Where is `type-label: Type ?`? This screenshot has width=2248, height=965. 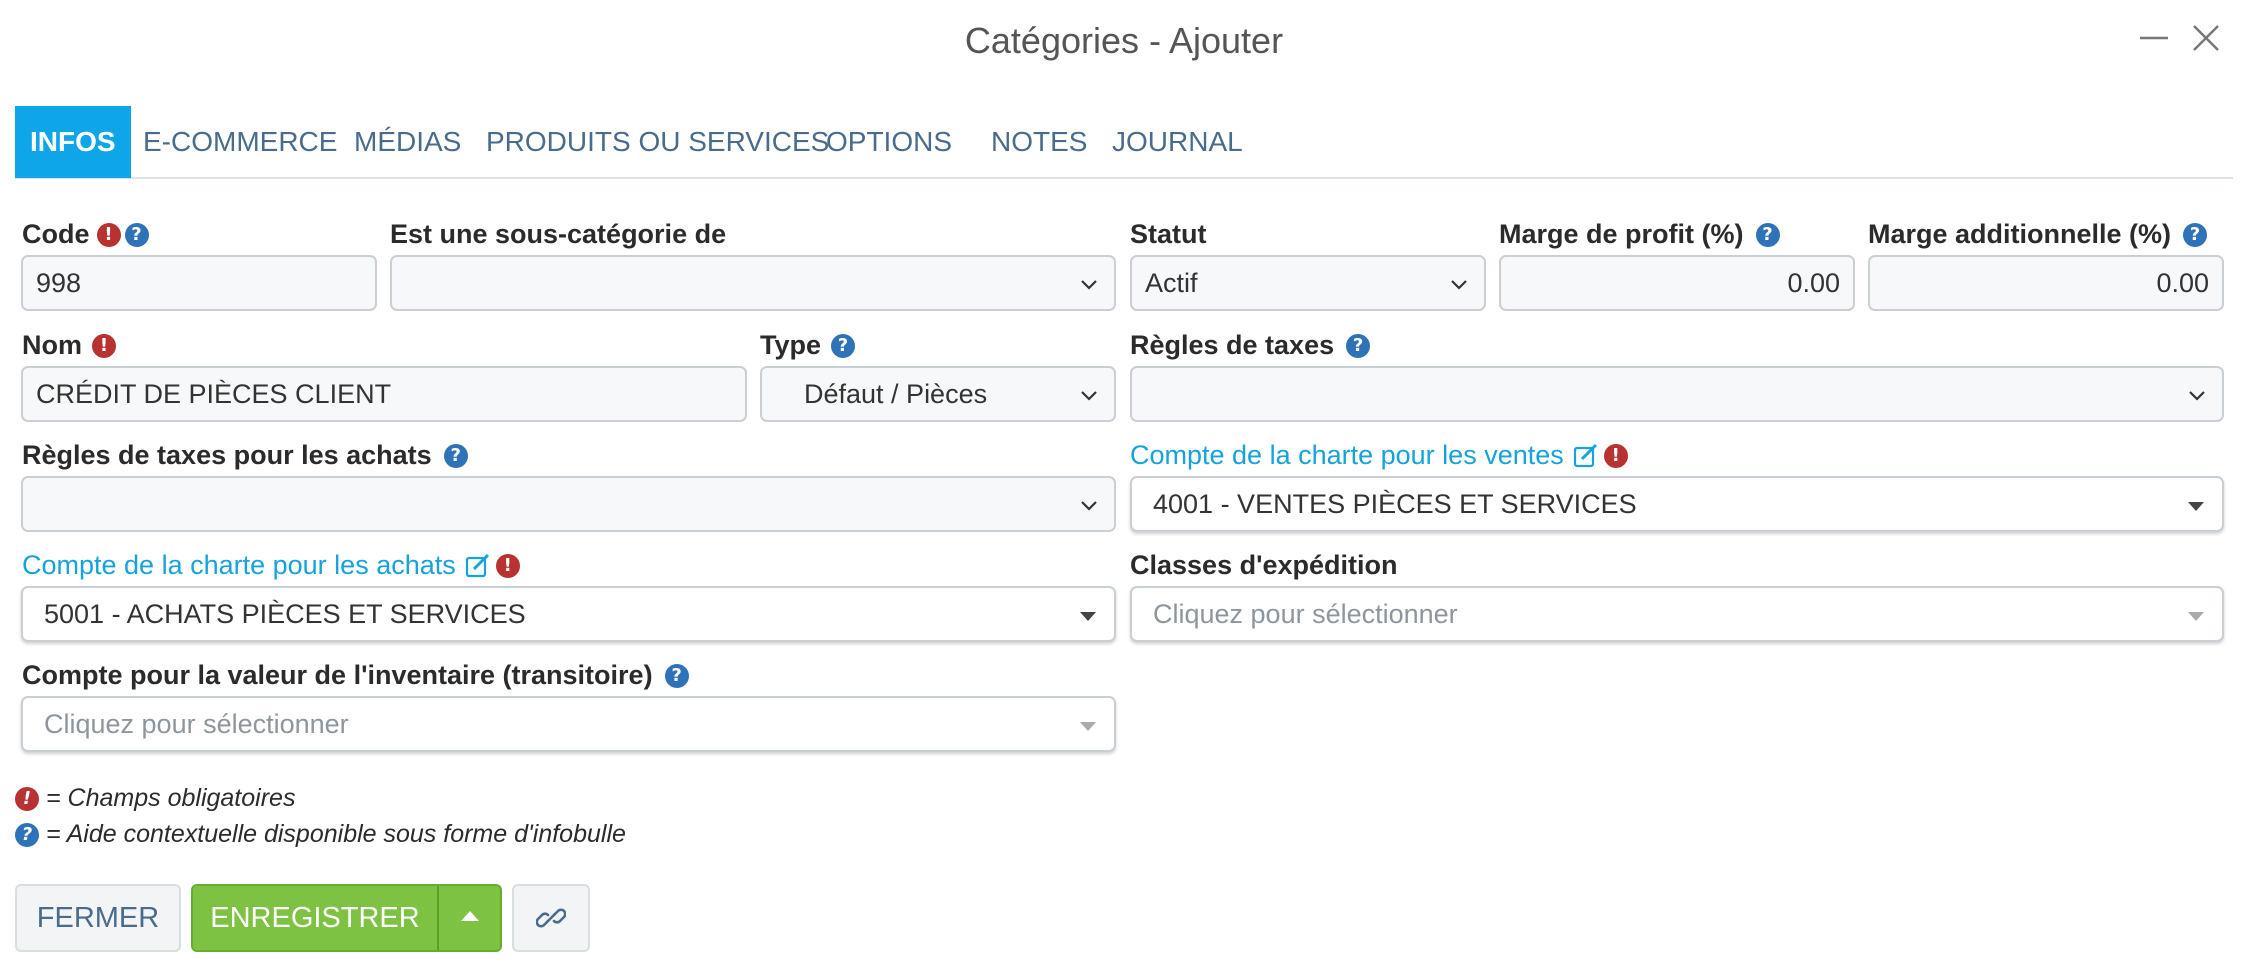
type-label: Type ? is located at coordinates (808, 345).